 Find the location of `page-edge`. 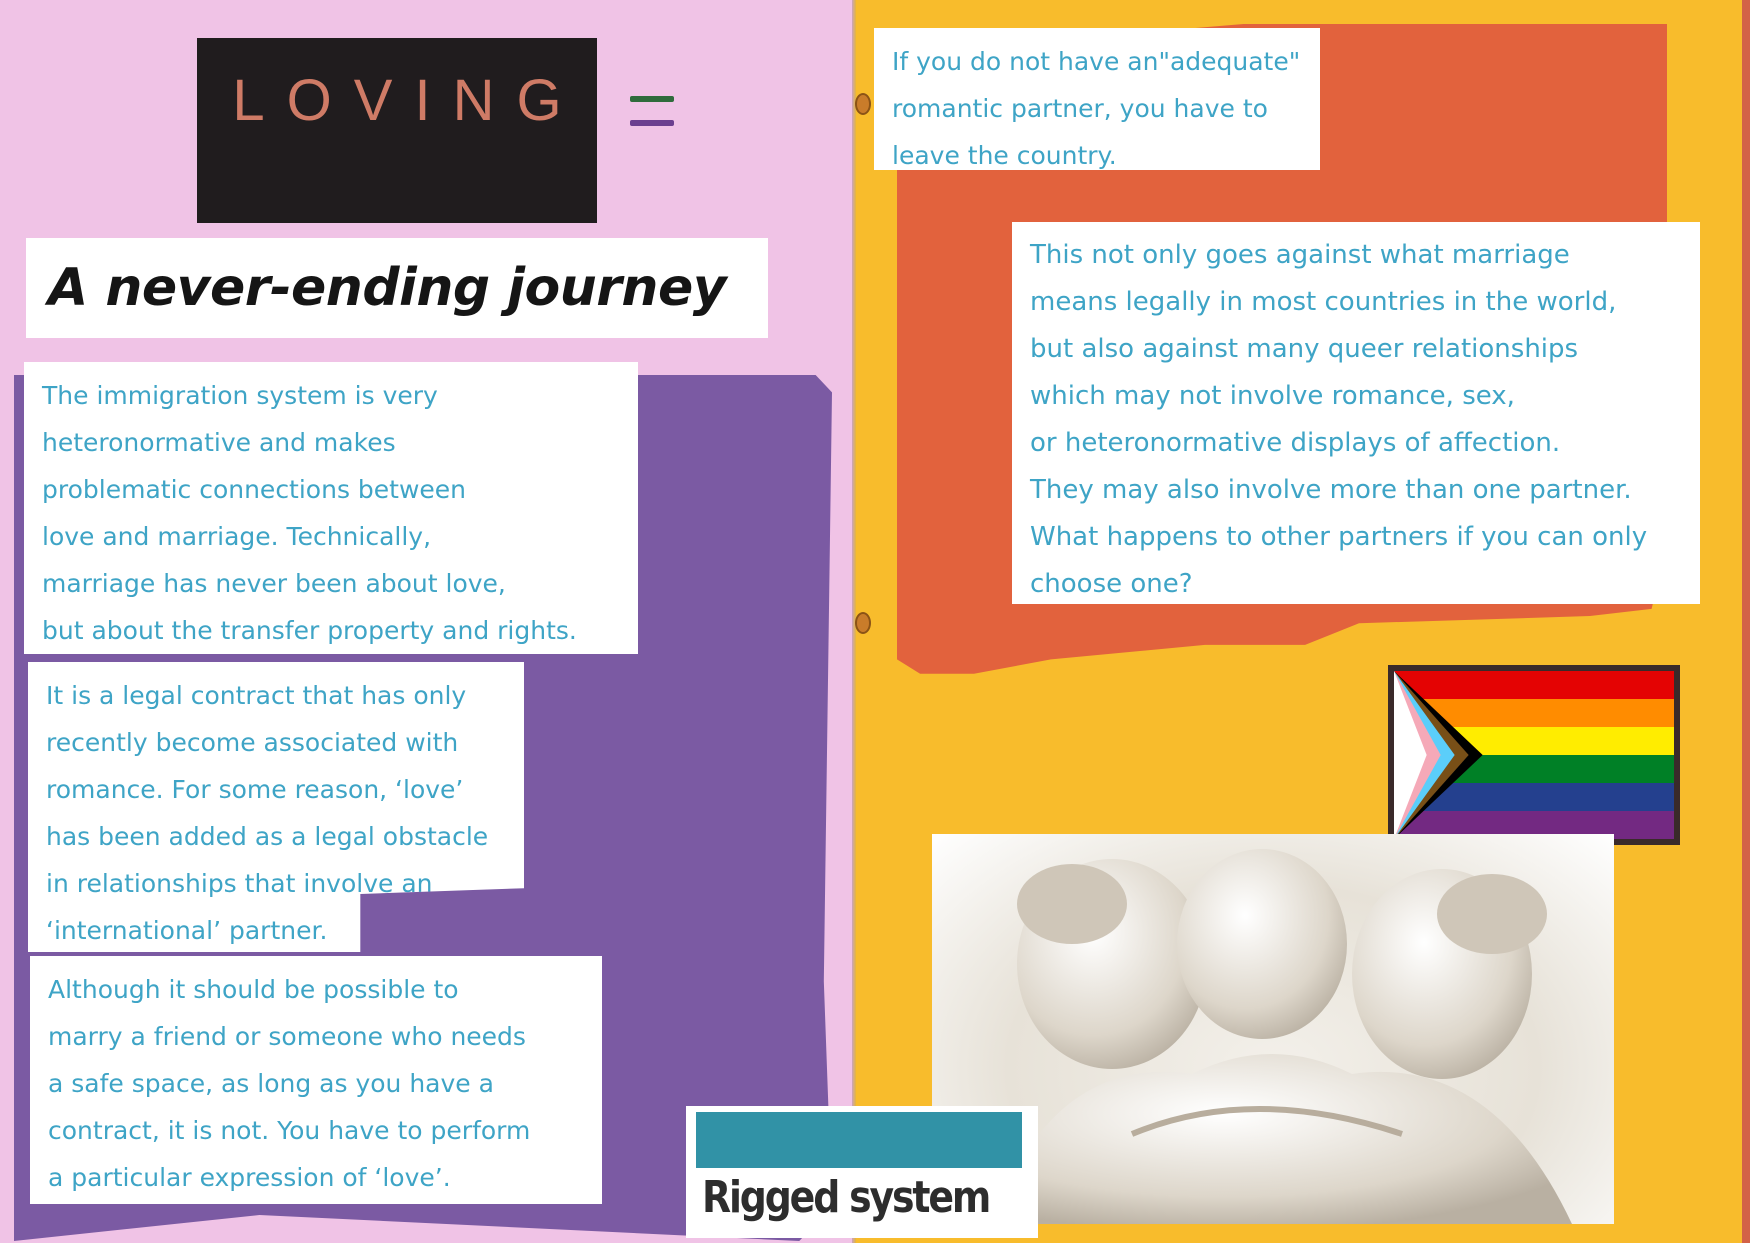

page-edge is located at coordinates (1746, 621).